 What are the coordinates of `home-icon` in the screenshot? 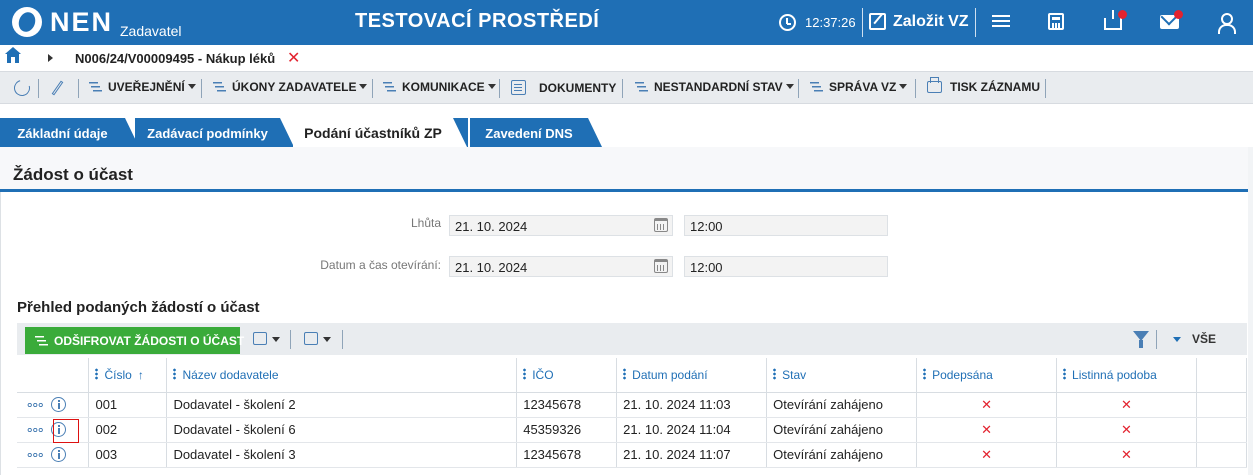 It's located at (13, 55).